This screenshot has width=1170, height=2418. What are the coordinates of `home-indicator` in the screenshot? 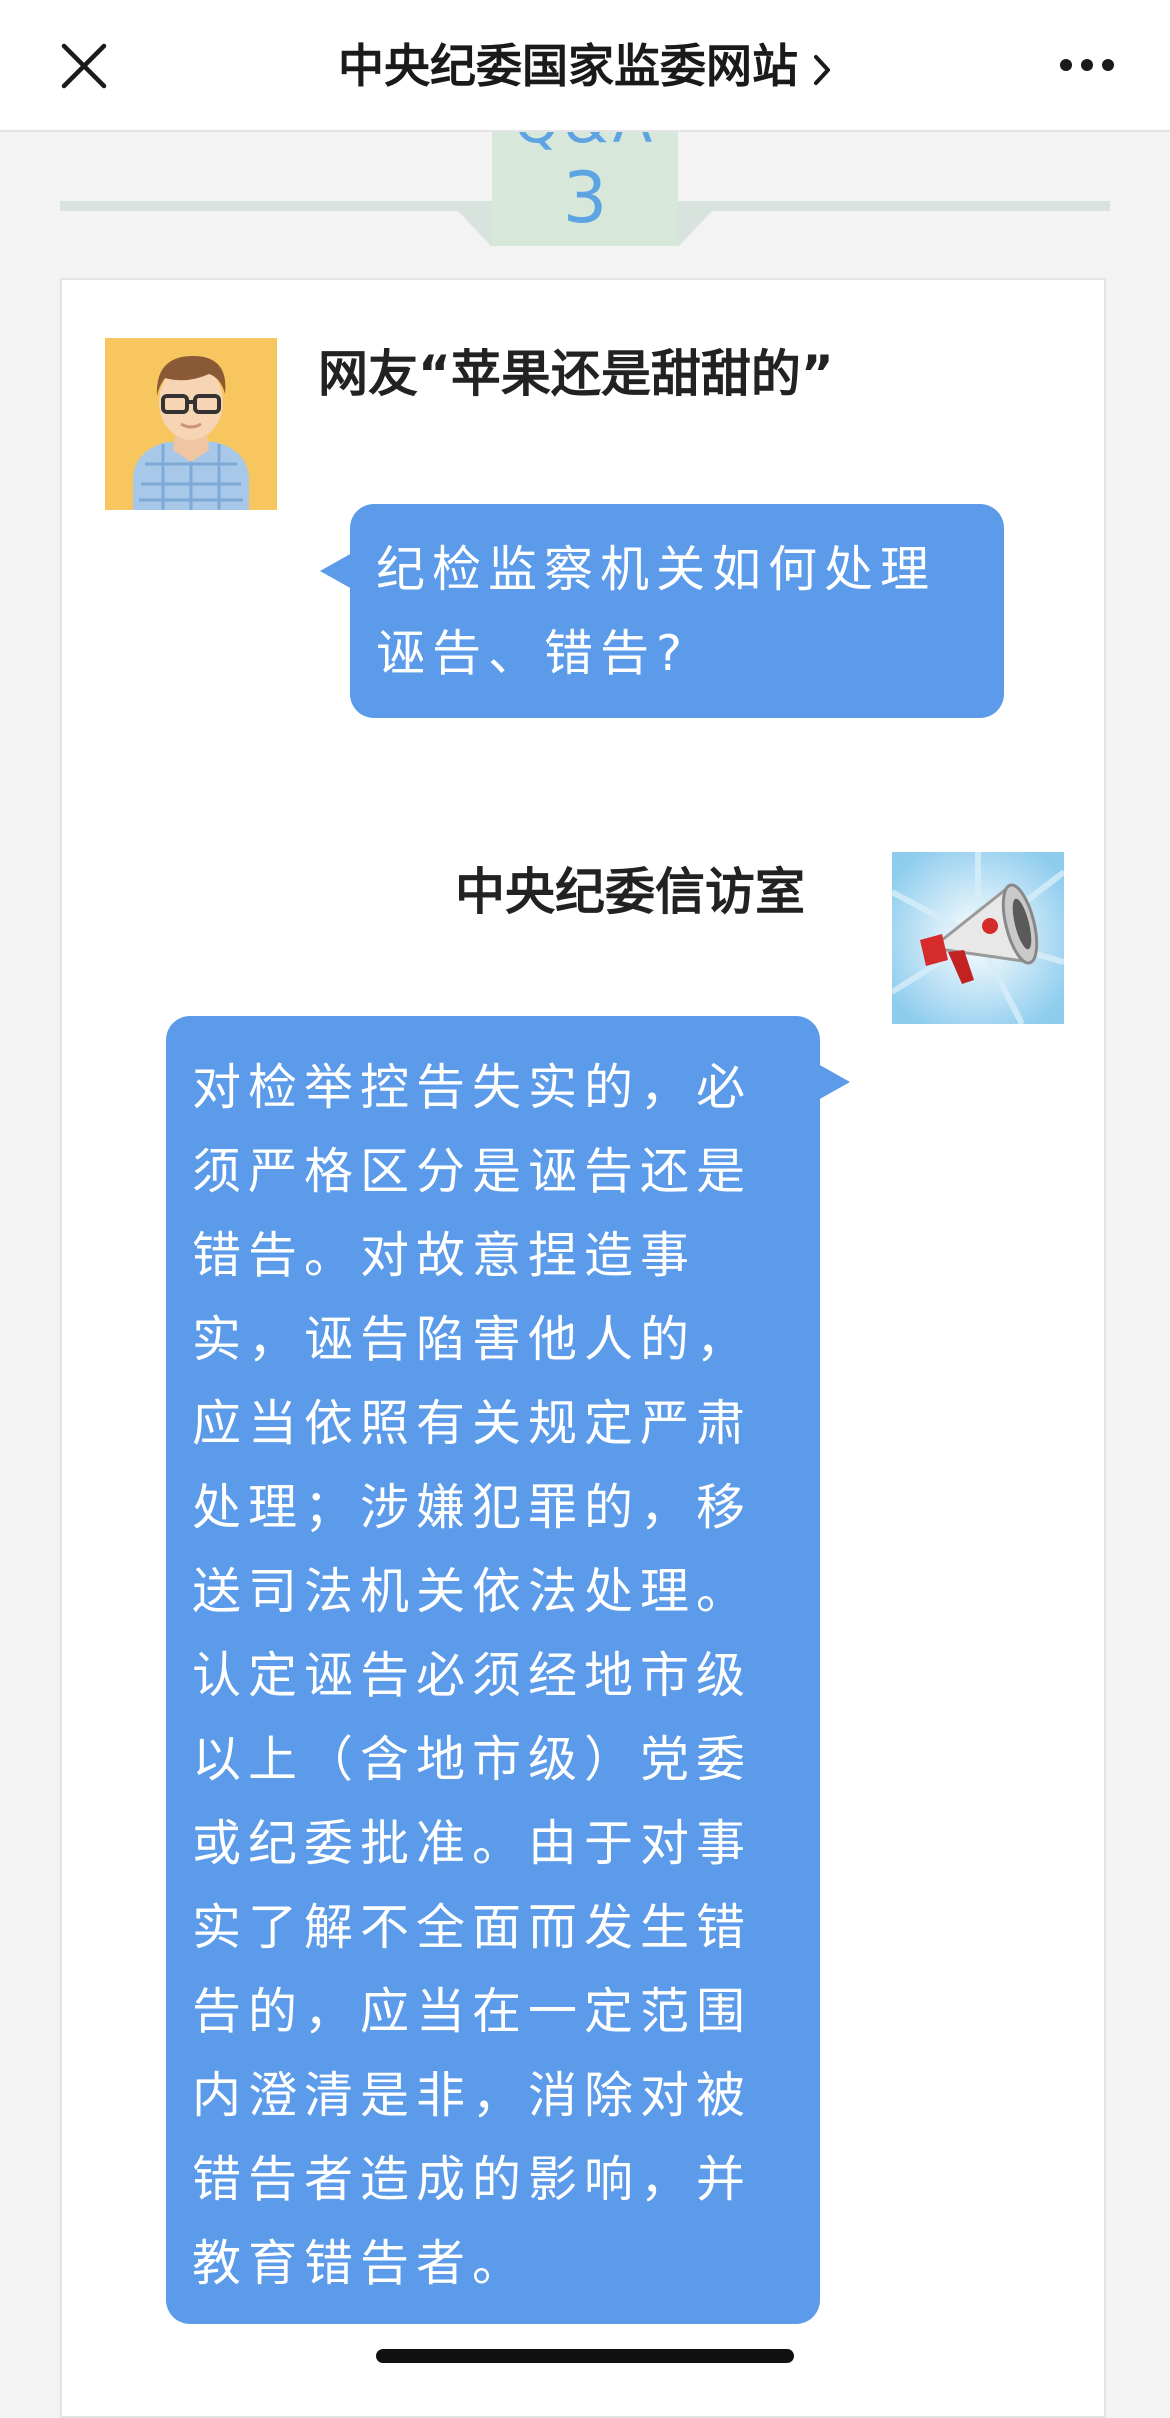 It's located at (585, 2356).